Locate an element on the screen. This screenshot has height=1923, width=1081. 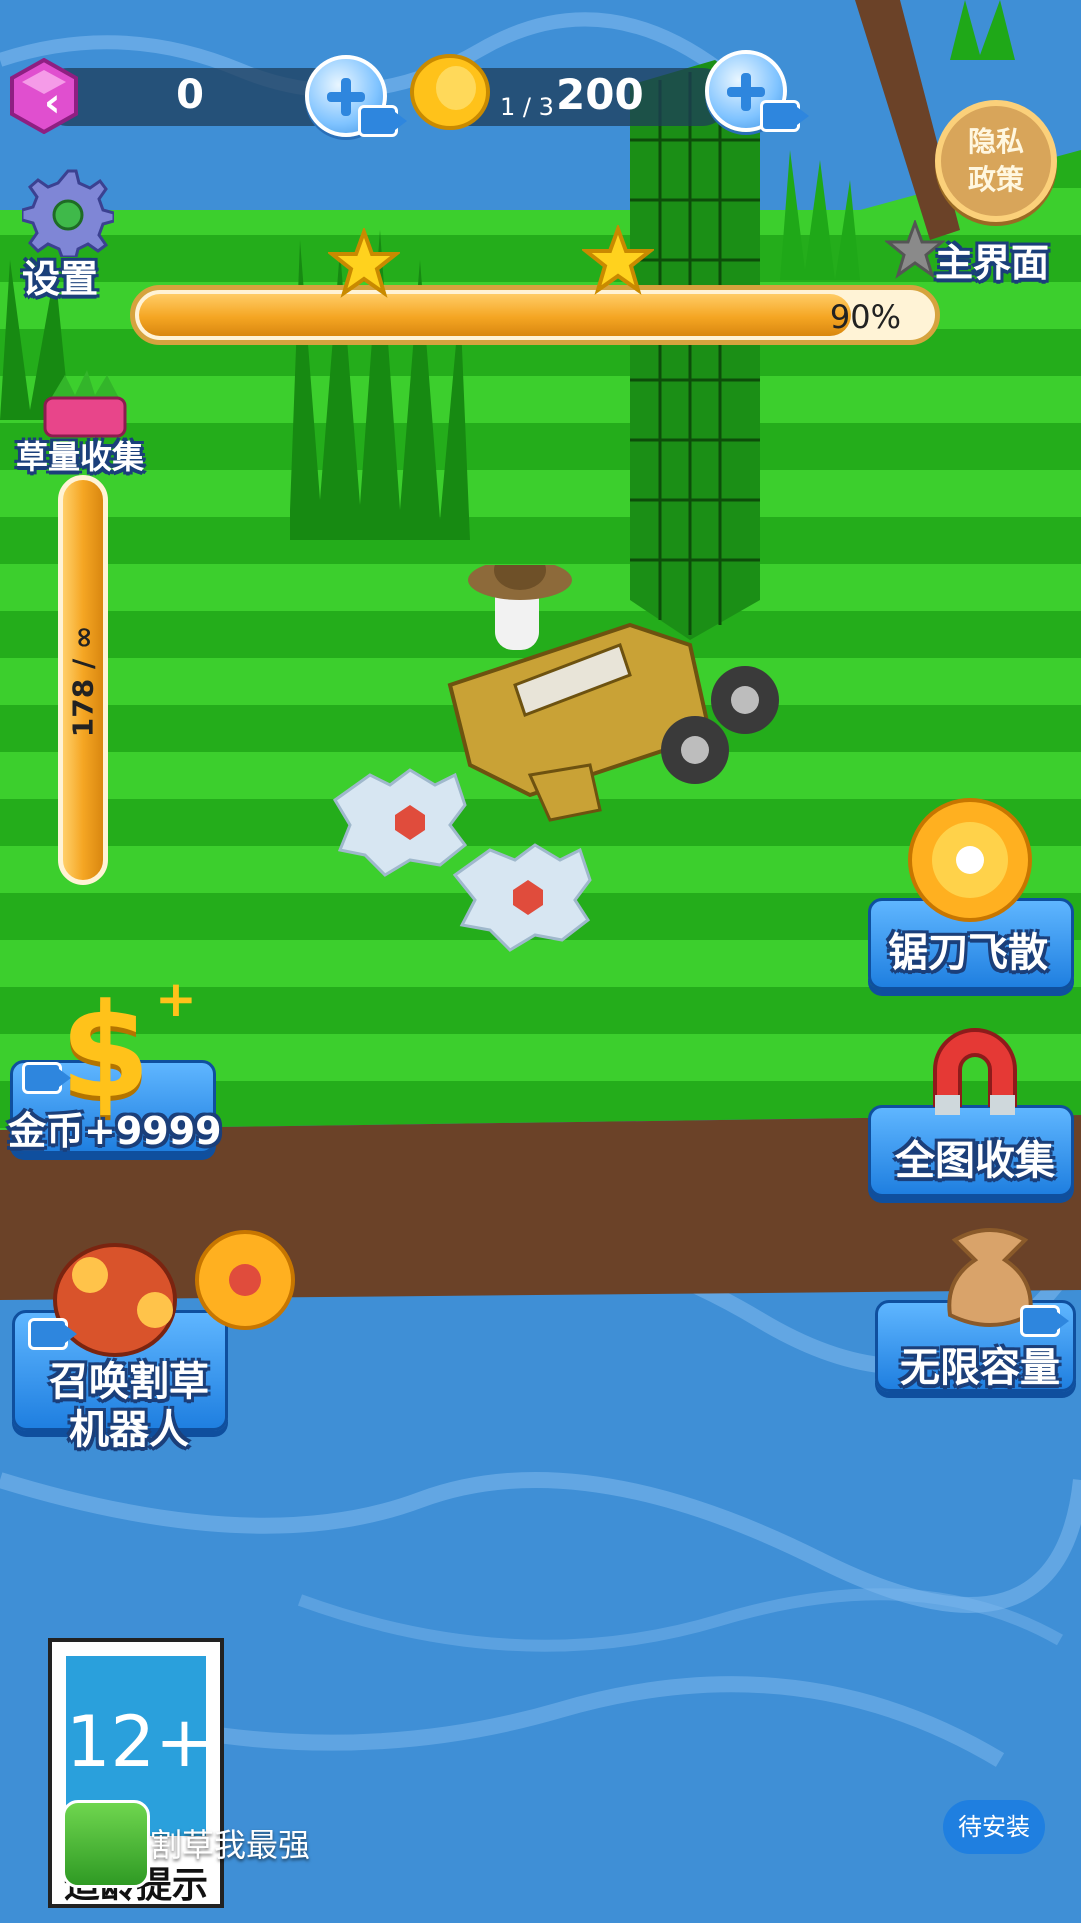
grass-collect-counter: 178 / ∞ is located at coordinates (83, 681).